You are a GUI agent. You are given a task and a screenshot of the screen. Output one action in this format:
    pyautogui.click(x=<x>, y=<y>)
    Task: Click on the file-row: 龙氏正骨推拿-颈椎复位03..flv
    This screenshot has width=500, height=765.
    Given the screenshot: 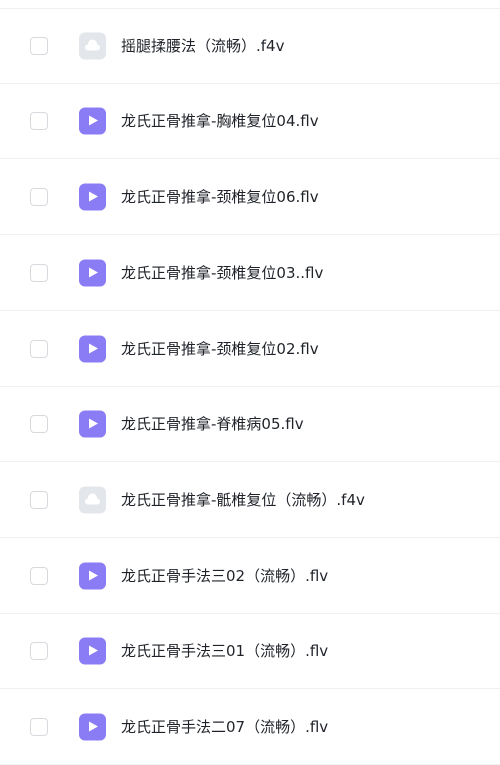 What is the action you would take?
    pyautogui.click(x=250, y=273)
    